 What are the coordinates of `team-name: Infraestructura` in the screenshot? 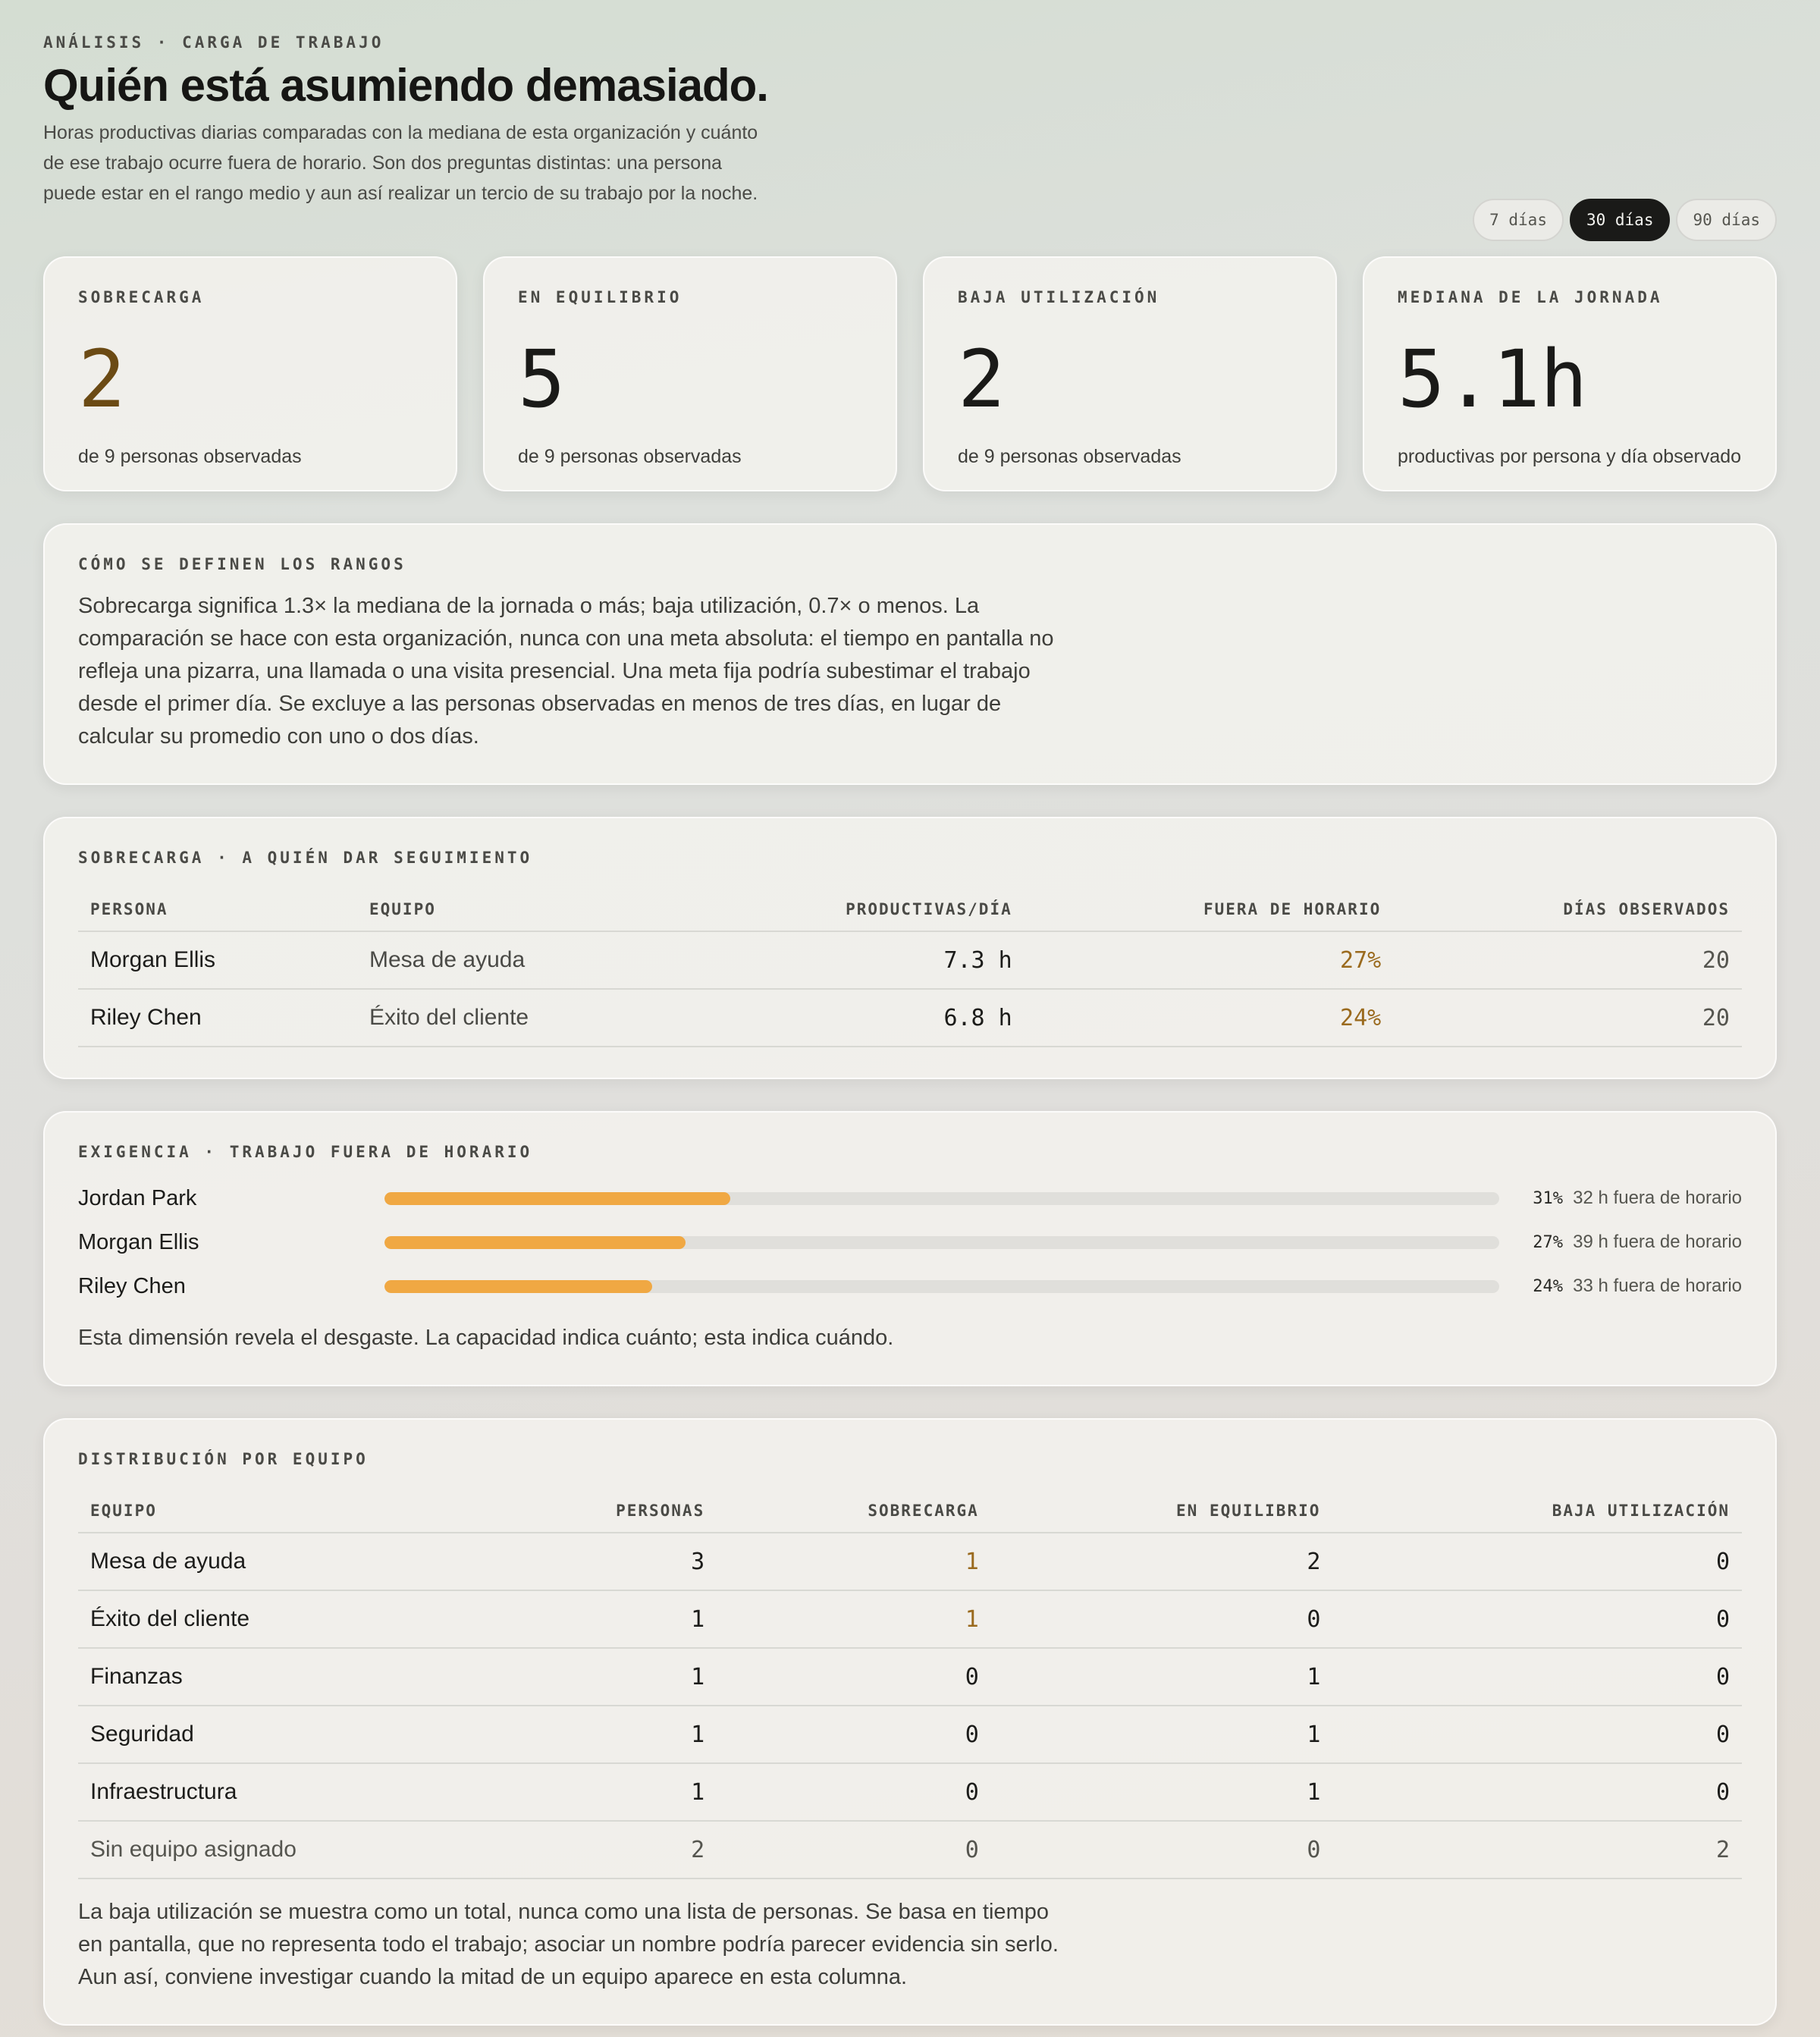 It's located at (283, 1793).